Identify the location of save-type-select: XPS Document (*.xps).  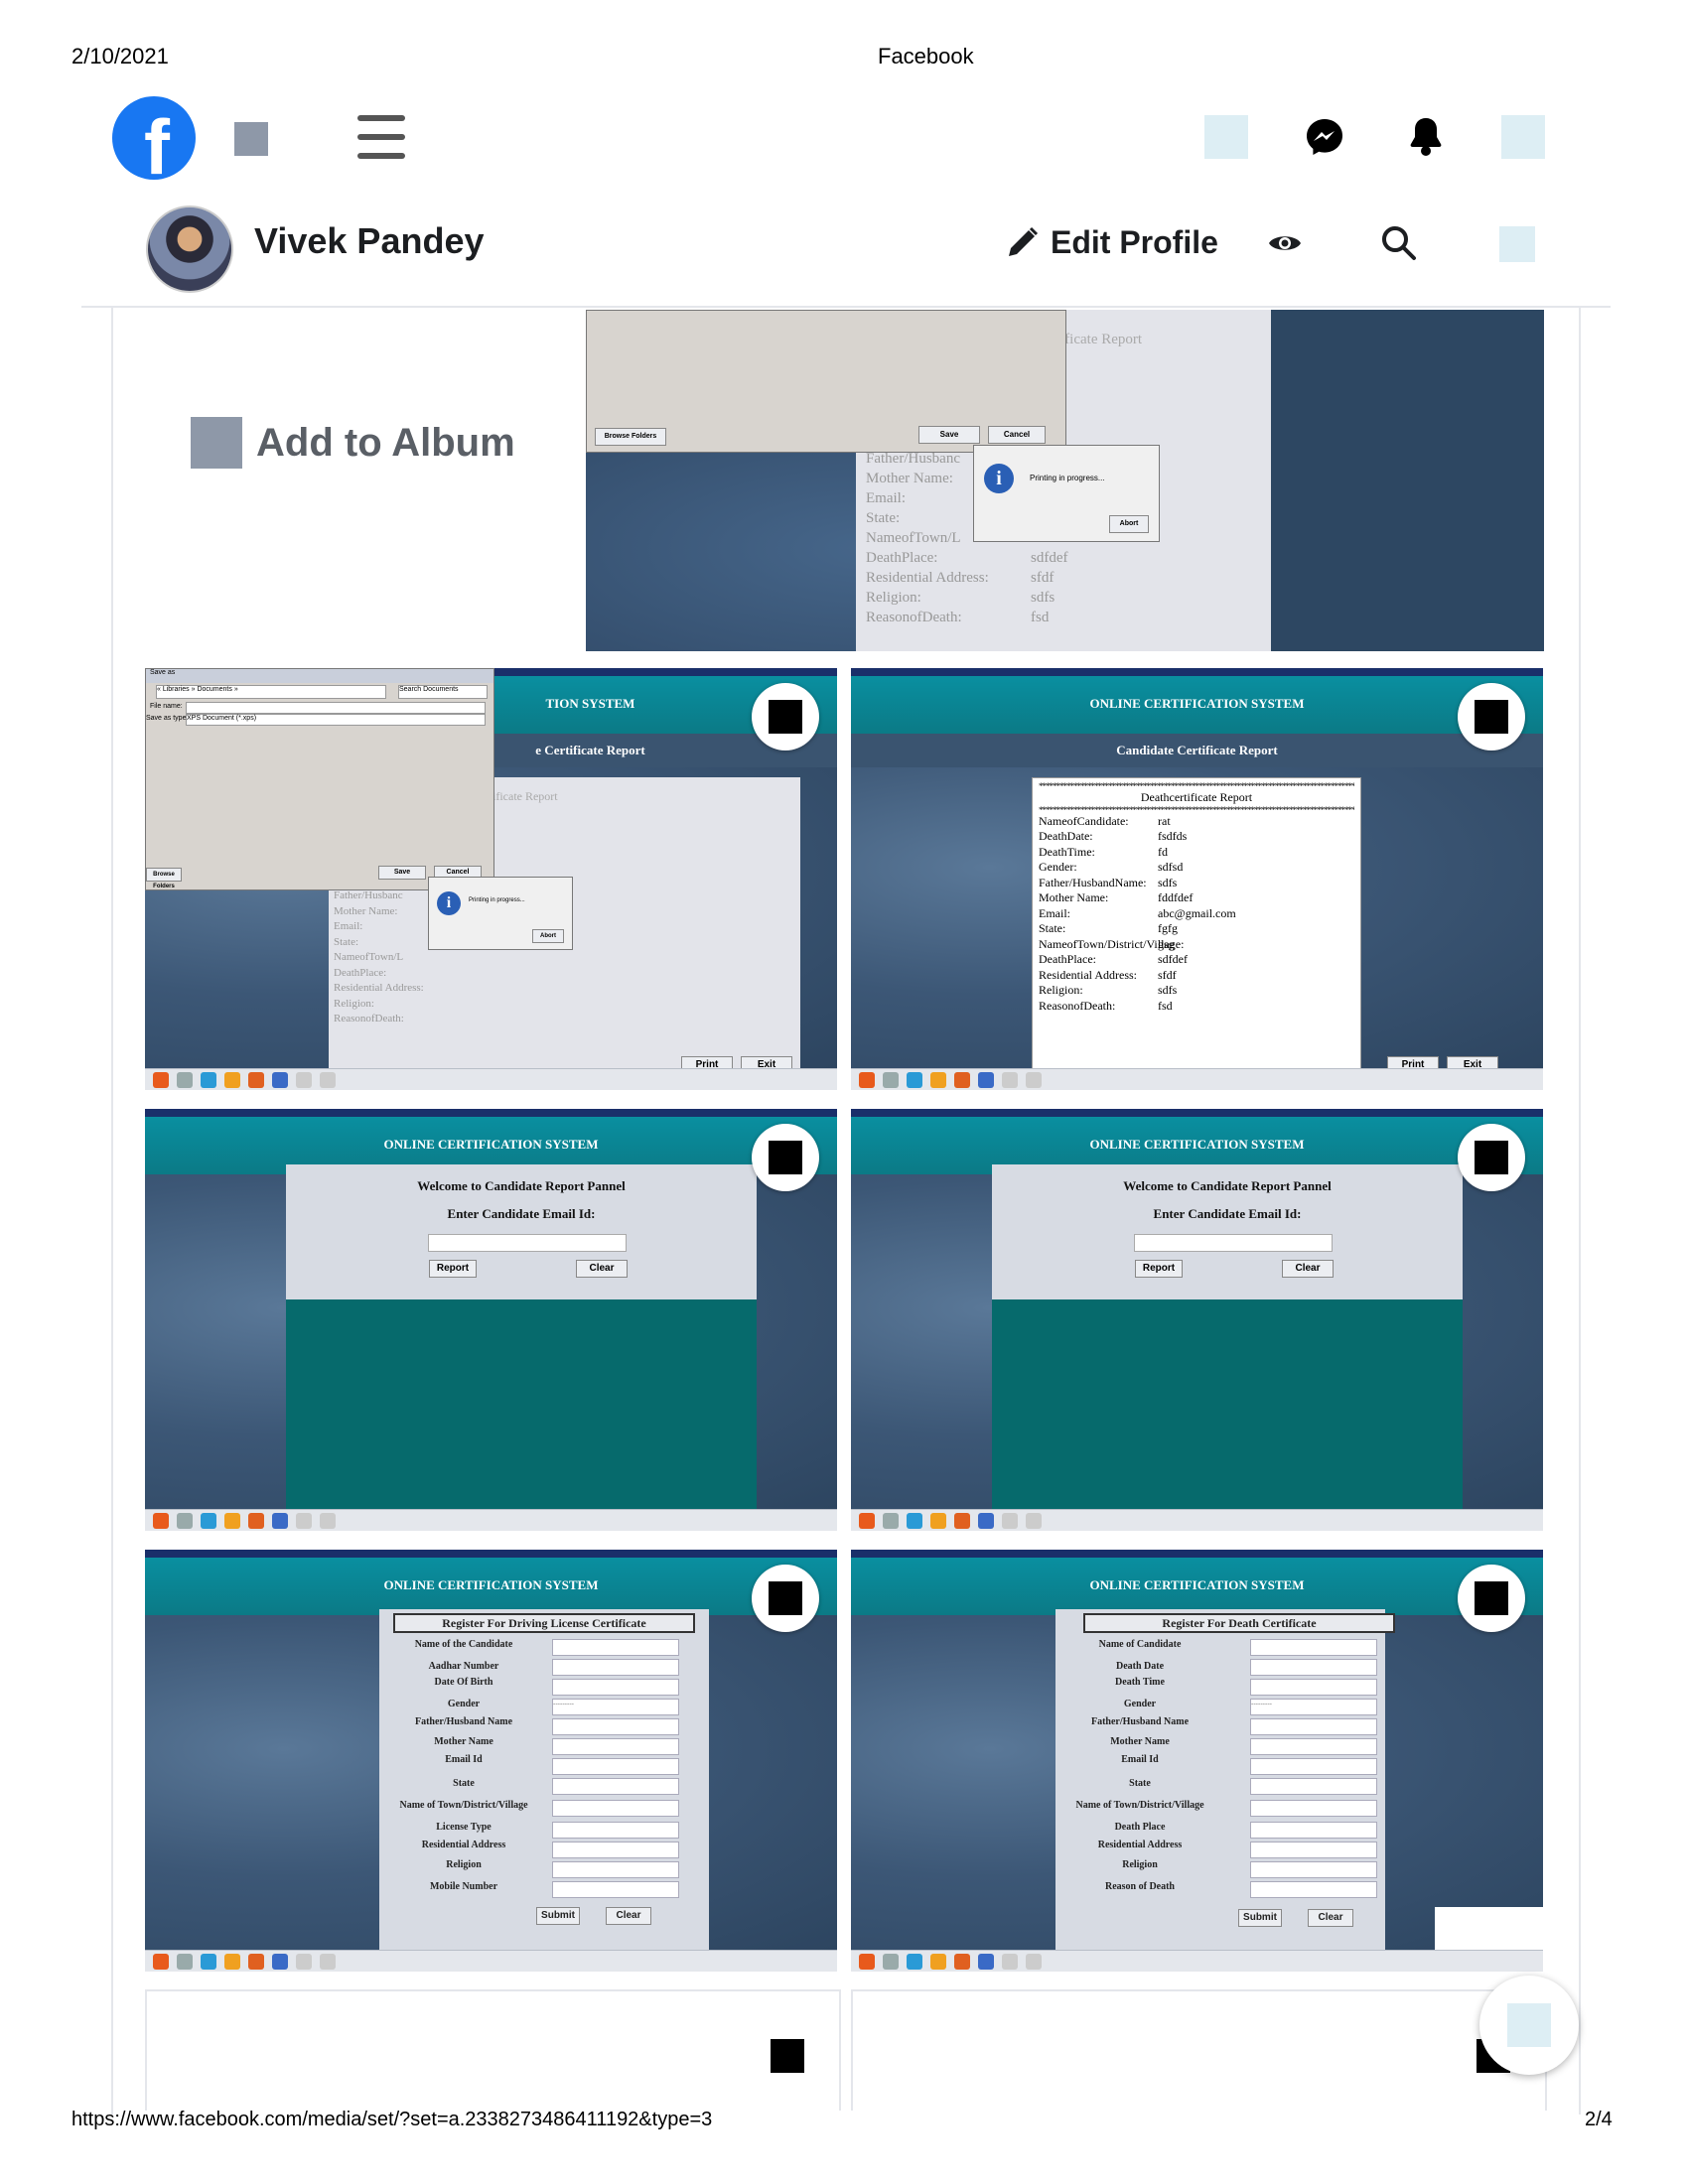
(336, 720).